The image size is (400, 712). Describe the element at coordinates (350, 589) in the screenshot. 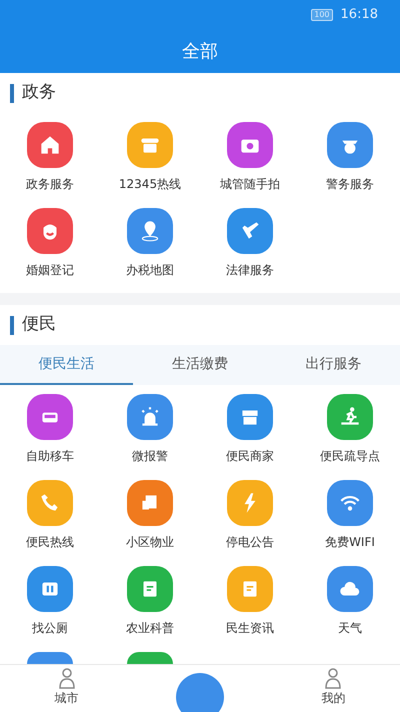

I see `cloud-icon` at that location.